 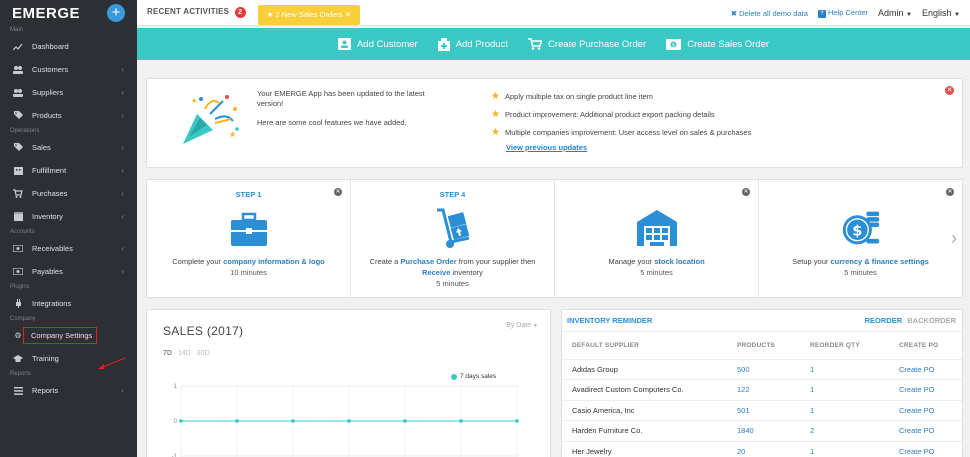 I want to click on create-purchase-order-button: Create Purchase Order, so click(x=586, y=44).